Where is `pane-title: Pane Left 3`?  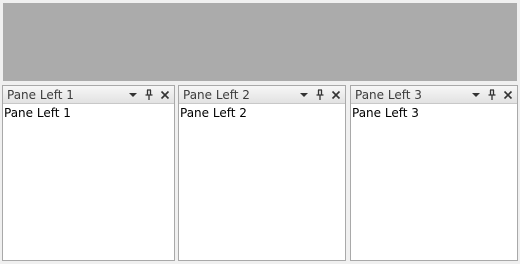
pane-title: Pane Left 3 is located at coordinates (388, 95).